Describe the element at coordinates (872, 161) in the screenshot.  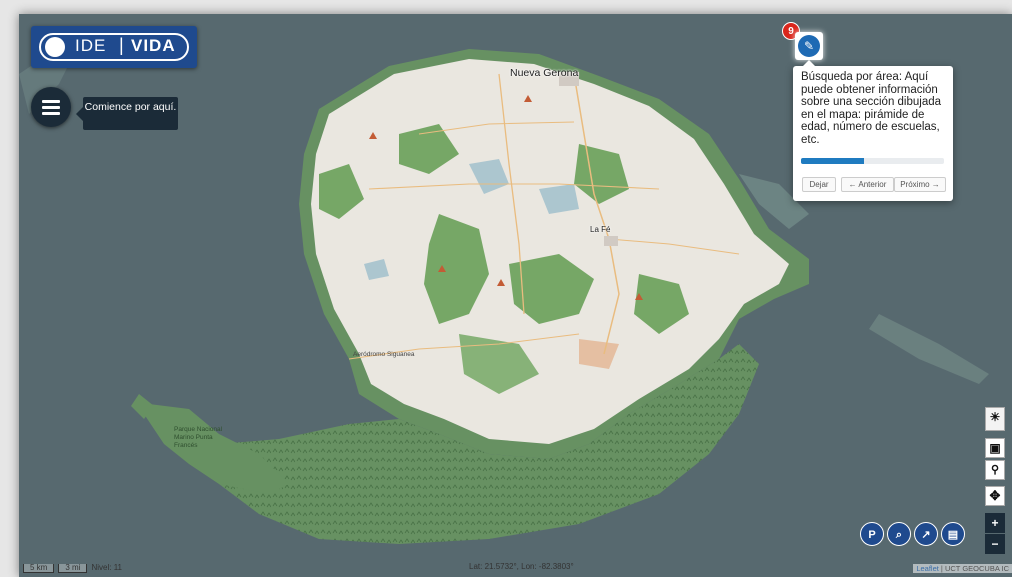
I see `tour-progress` at that location.